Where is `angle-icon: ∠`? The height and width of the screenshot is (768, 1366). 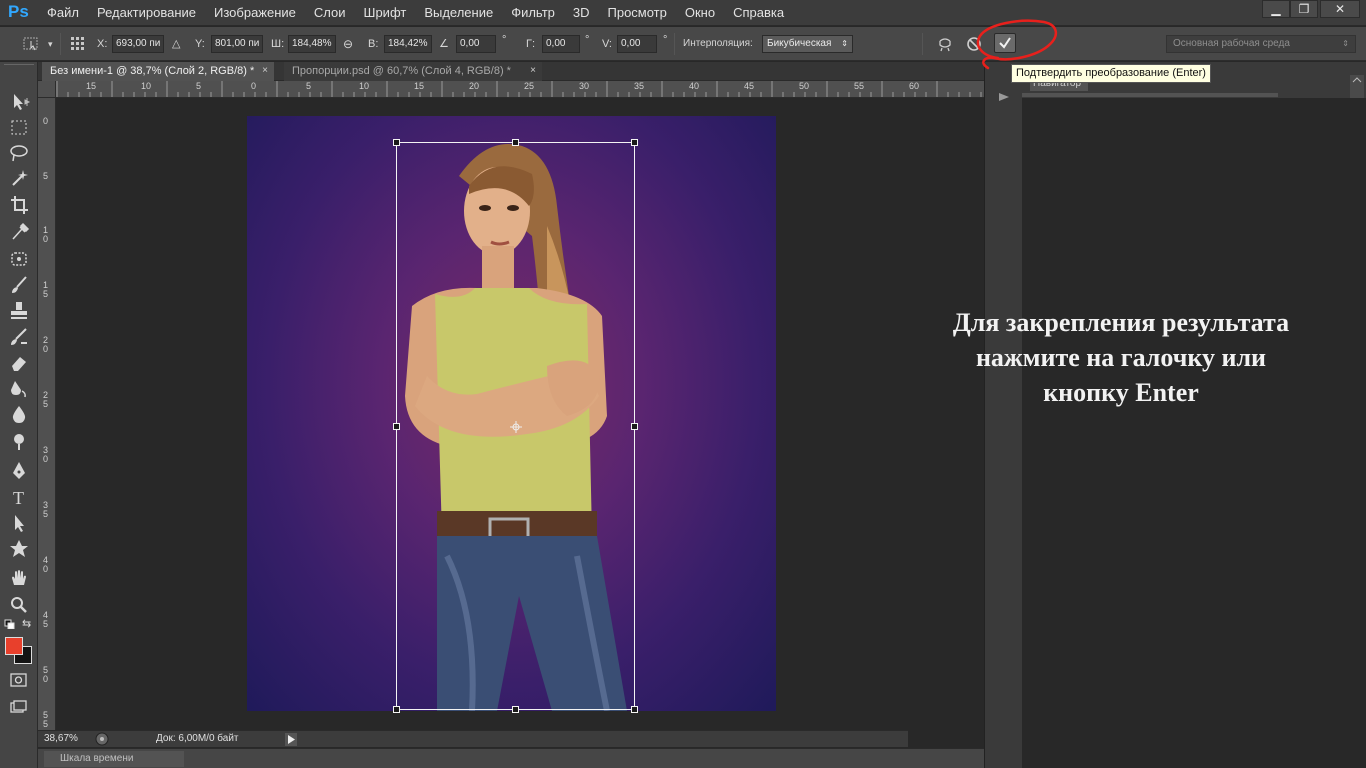 angle-icon: ∠ is located at coordinates (444, 44).